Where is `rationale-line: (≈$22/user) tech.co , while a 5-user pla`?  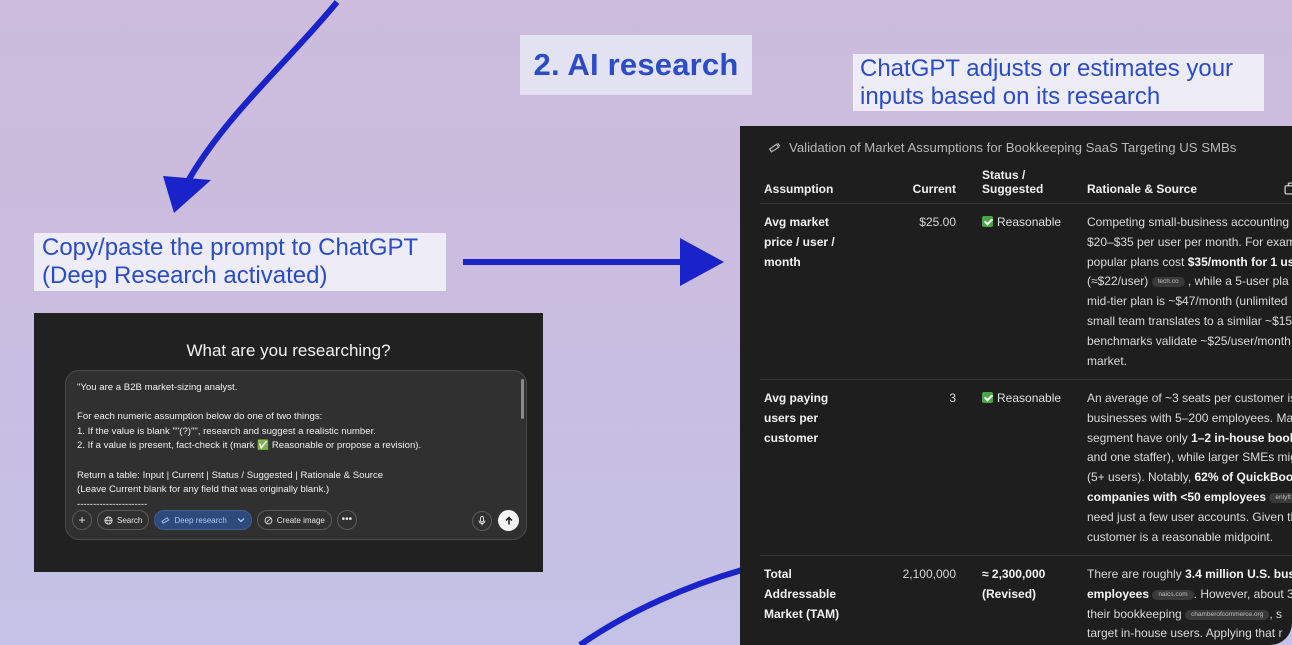
rationale-line: (≈$22/user) tech.co , while a 5-user pla is located at coordinates (1188, 281).